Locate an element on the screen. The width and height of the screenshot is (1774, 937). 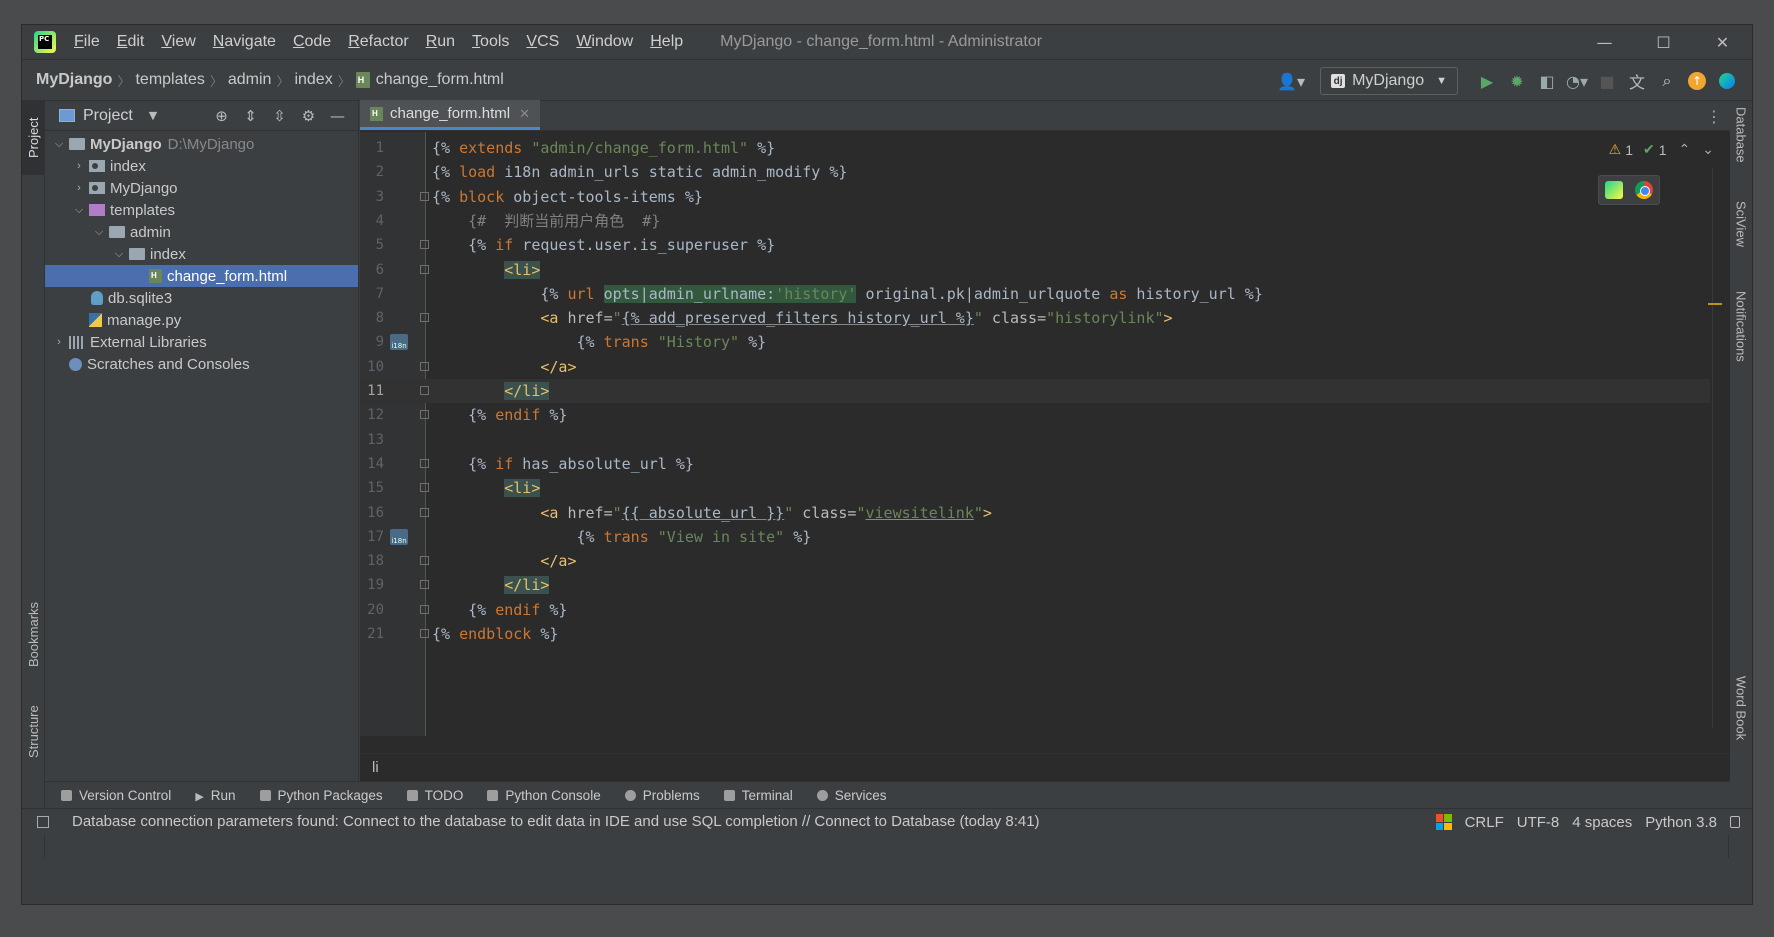
menu-navigate: Navigate is located at coordinates (244, 42).